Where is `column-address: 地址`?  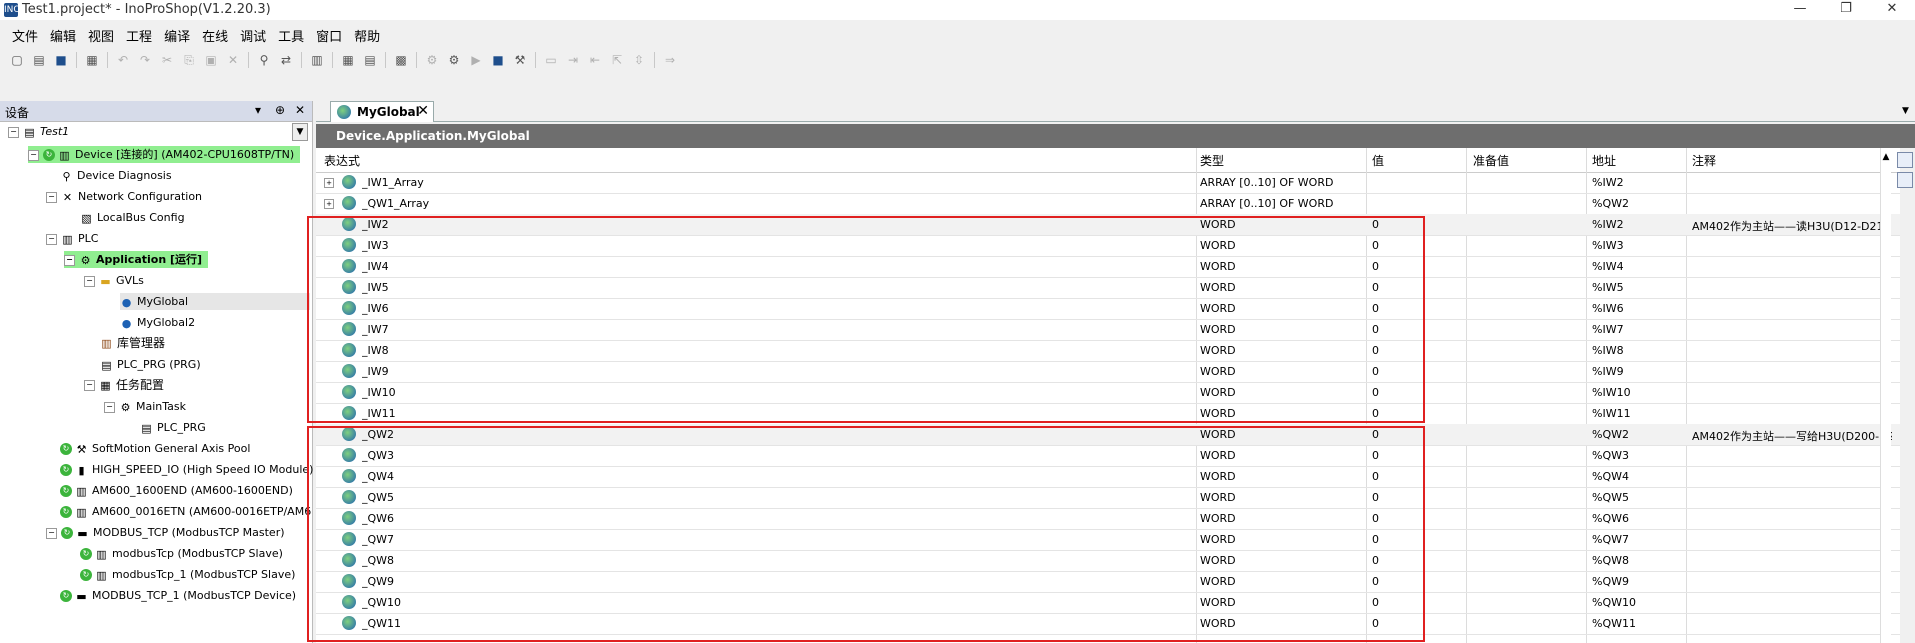 column-address: 地址 is located at coordinates (1604, 160).